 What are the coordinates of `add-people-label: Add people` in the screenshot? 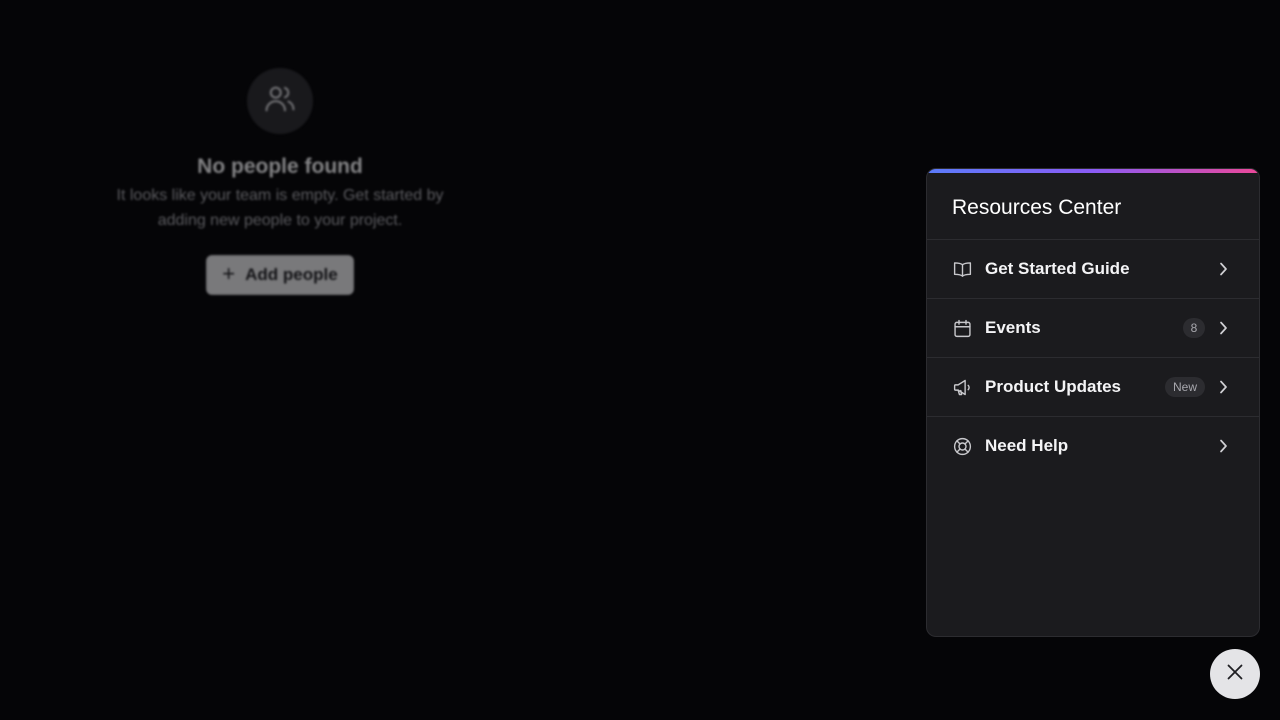 It's located at (291, 274).